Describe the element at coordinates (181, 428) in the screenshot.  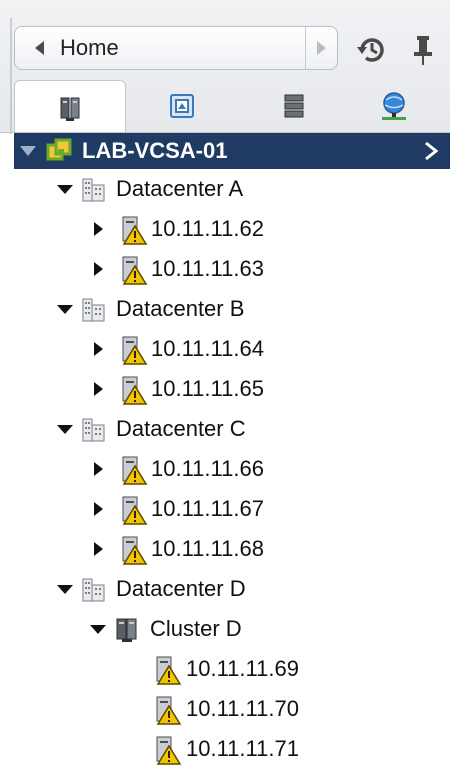
I see `datacenter-label: Datacenter C` at that location.